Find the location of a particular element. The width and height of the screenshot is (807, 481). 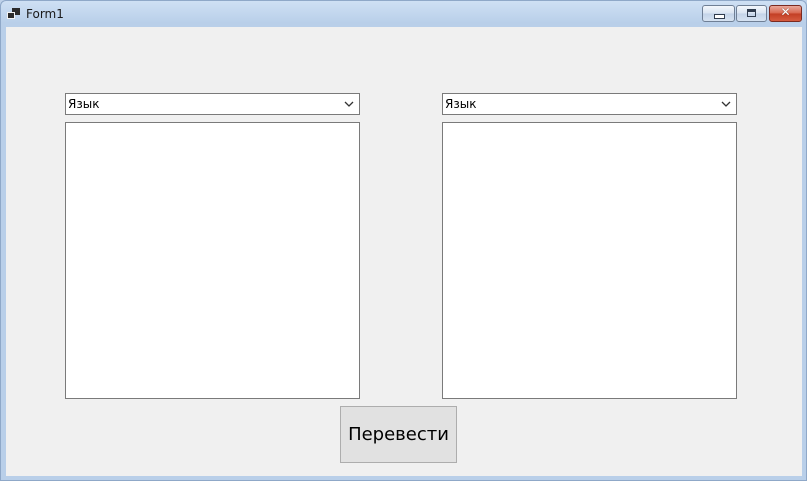

maximize-button is located at coordinates (751, 13).